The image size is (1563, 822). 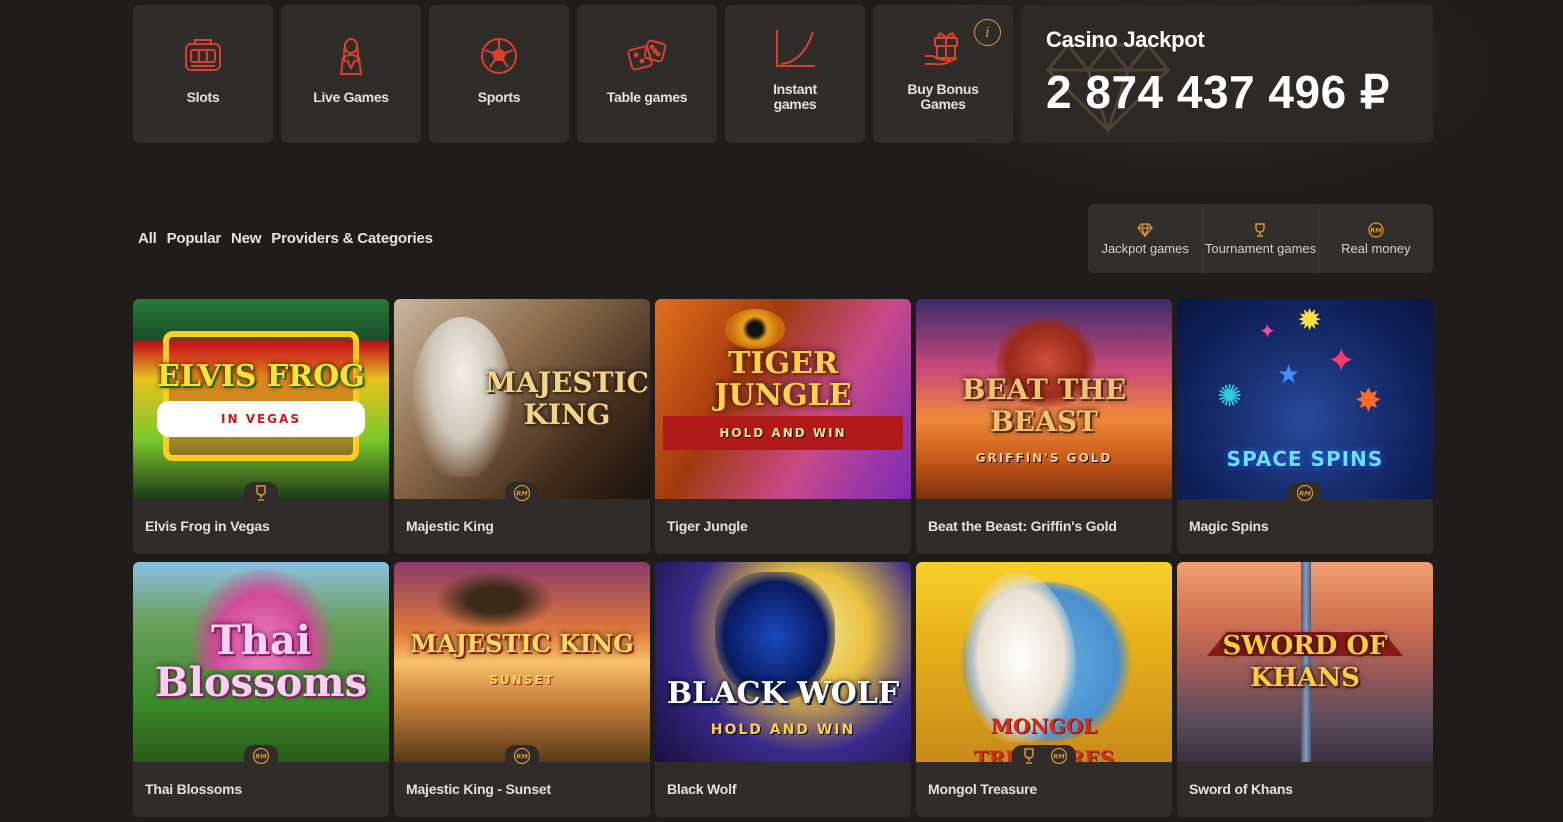 I want to click on game-title: Mongol Treasure, so click(x=983, y=789).